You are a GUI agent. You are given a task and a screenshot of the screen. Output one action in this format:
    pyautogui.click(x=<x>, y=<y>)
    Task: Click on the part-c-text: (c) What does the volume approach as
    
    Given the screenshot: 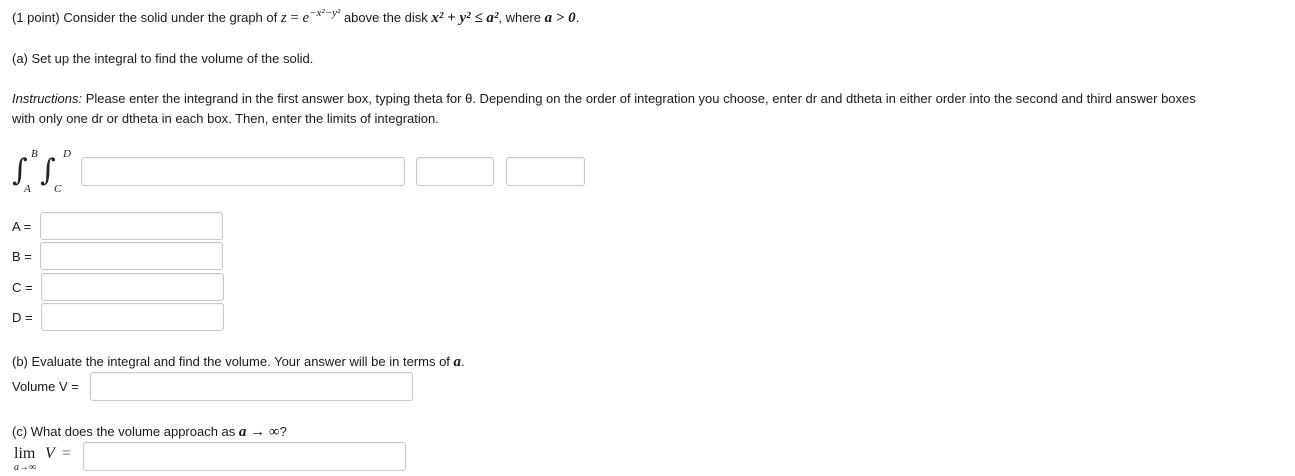 What is the action you would take?
    pyautogui.click(x=124, y=431)
    